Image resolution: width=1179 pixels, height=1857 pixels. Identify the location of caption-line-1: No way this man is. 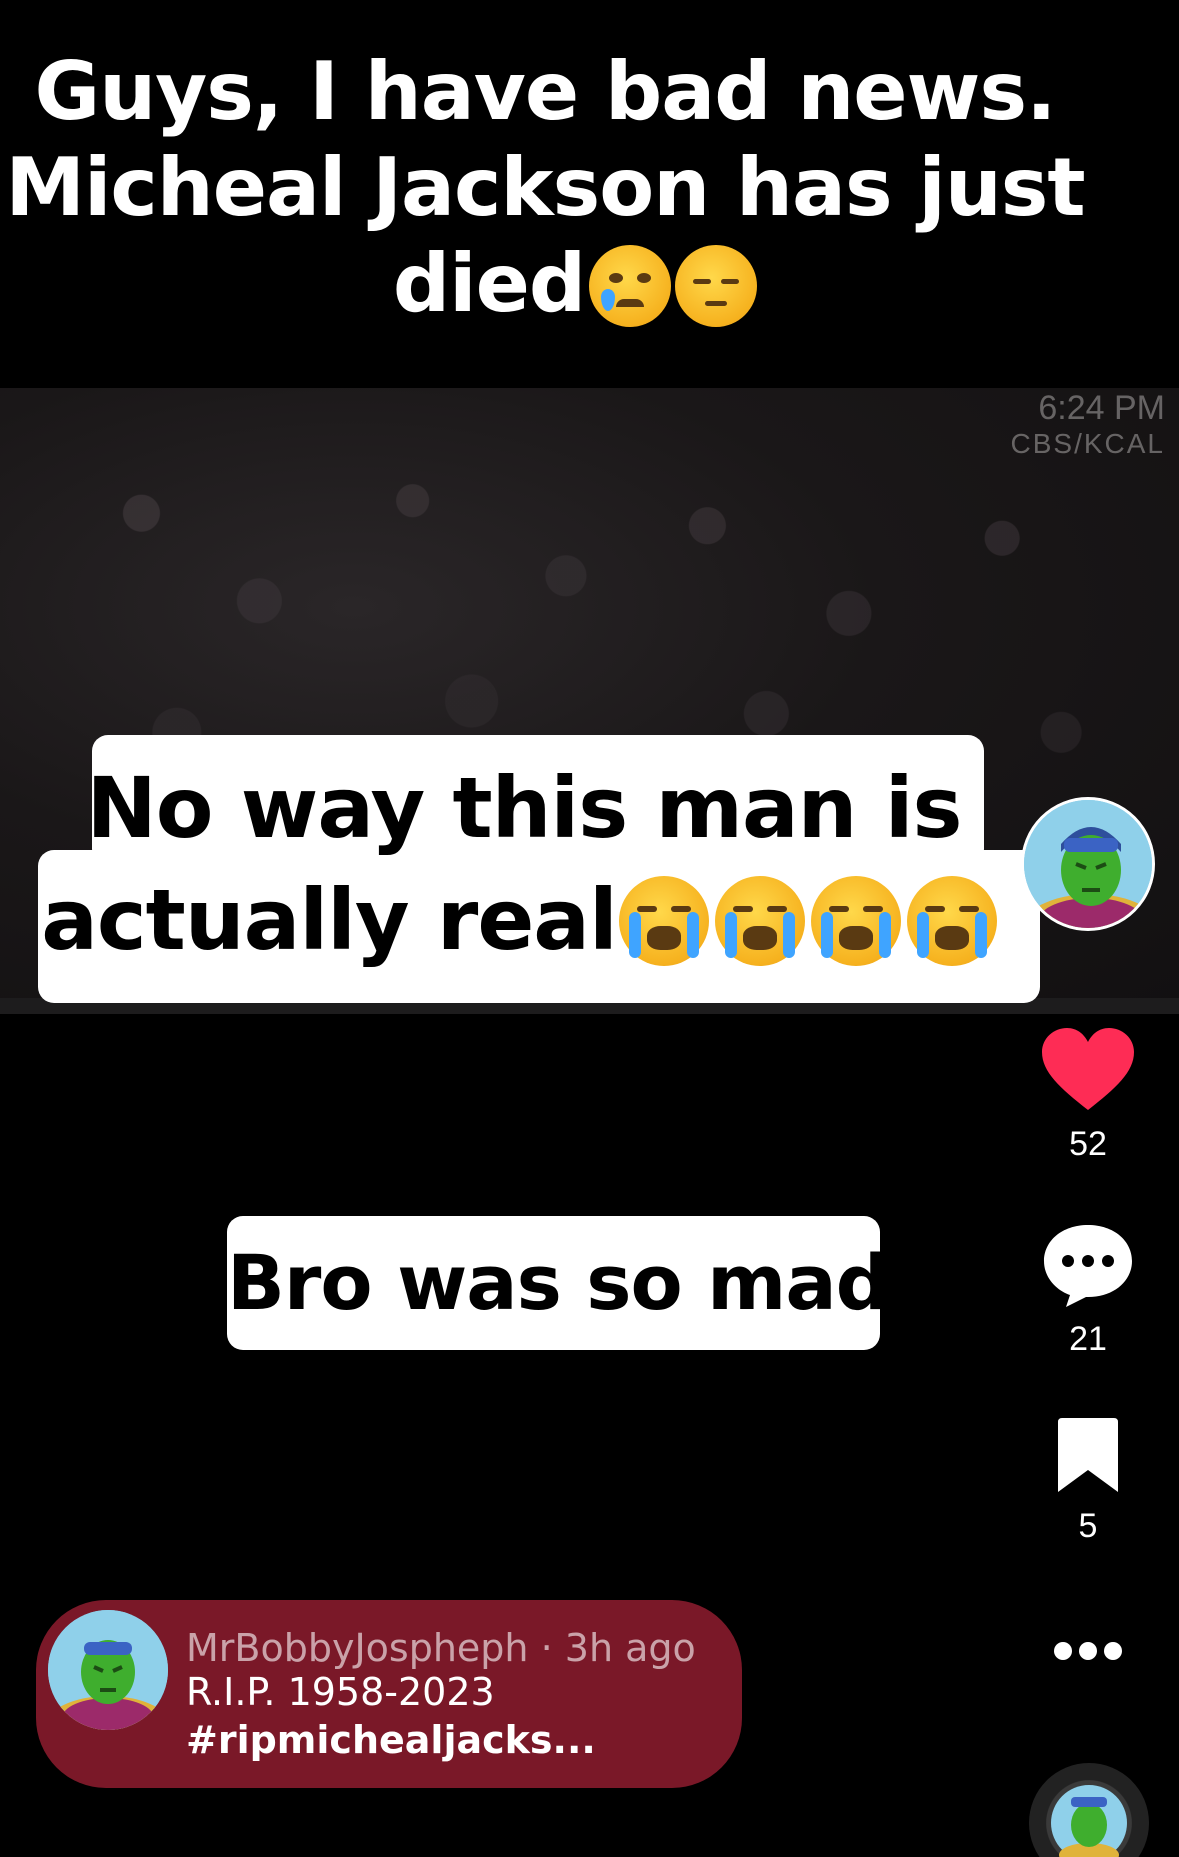
(524, 808).